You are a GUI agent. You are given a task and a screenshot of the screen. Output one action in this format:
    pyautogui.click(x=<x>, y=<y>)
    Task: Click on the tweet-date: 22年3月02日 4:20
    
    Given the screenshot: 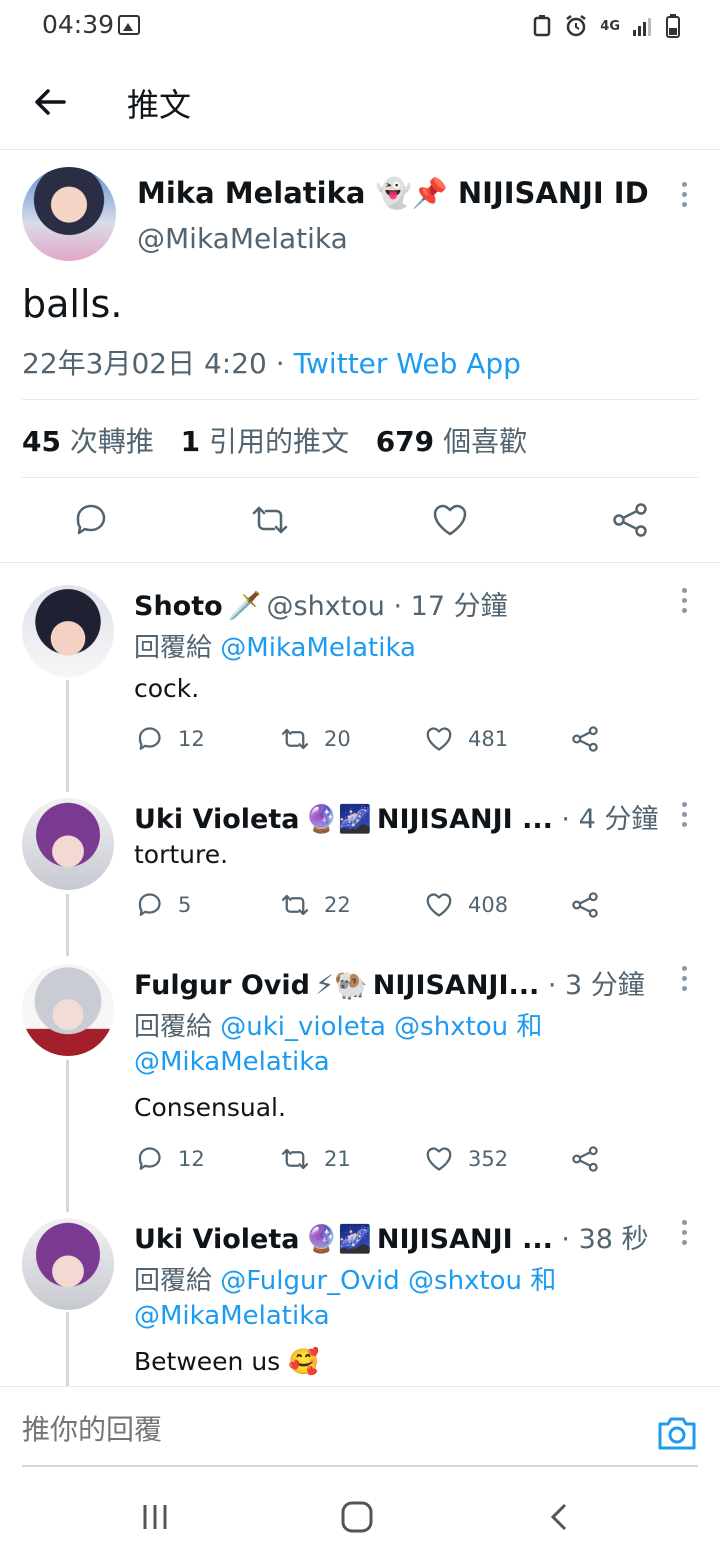 What is the action you would take?
    pyautogui.click(x=144, y=363)
    